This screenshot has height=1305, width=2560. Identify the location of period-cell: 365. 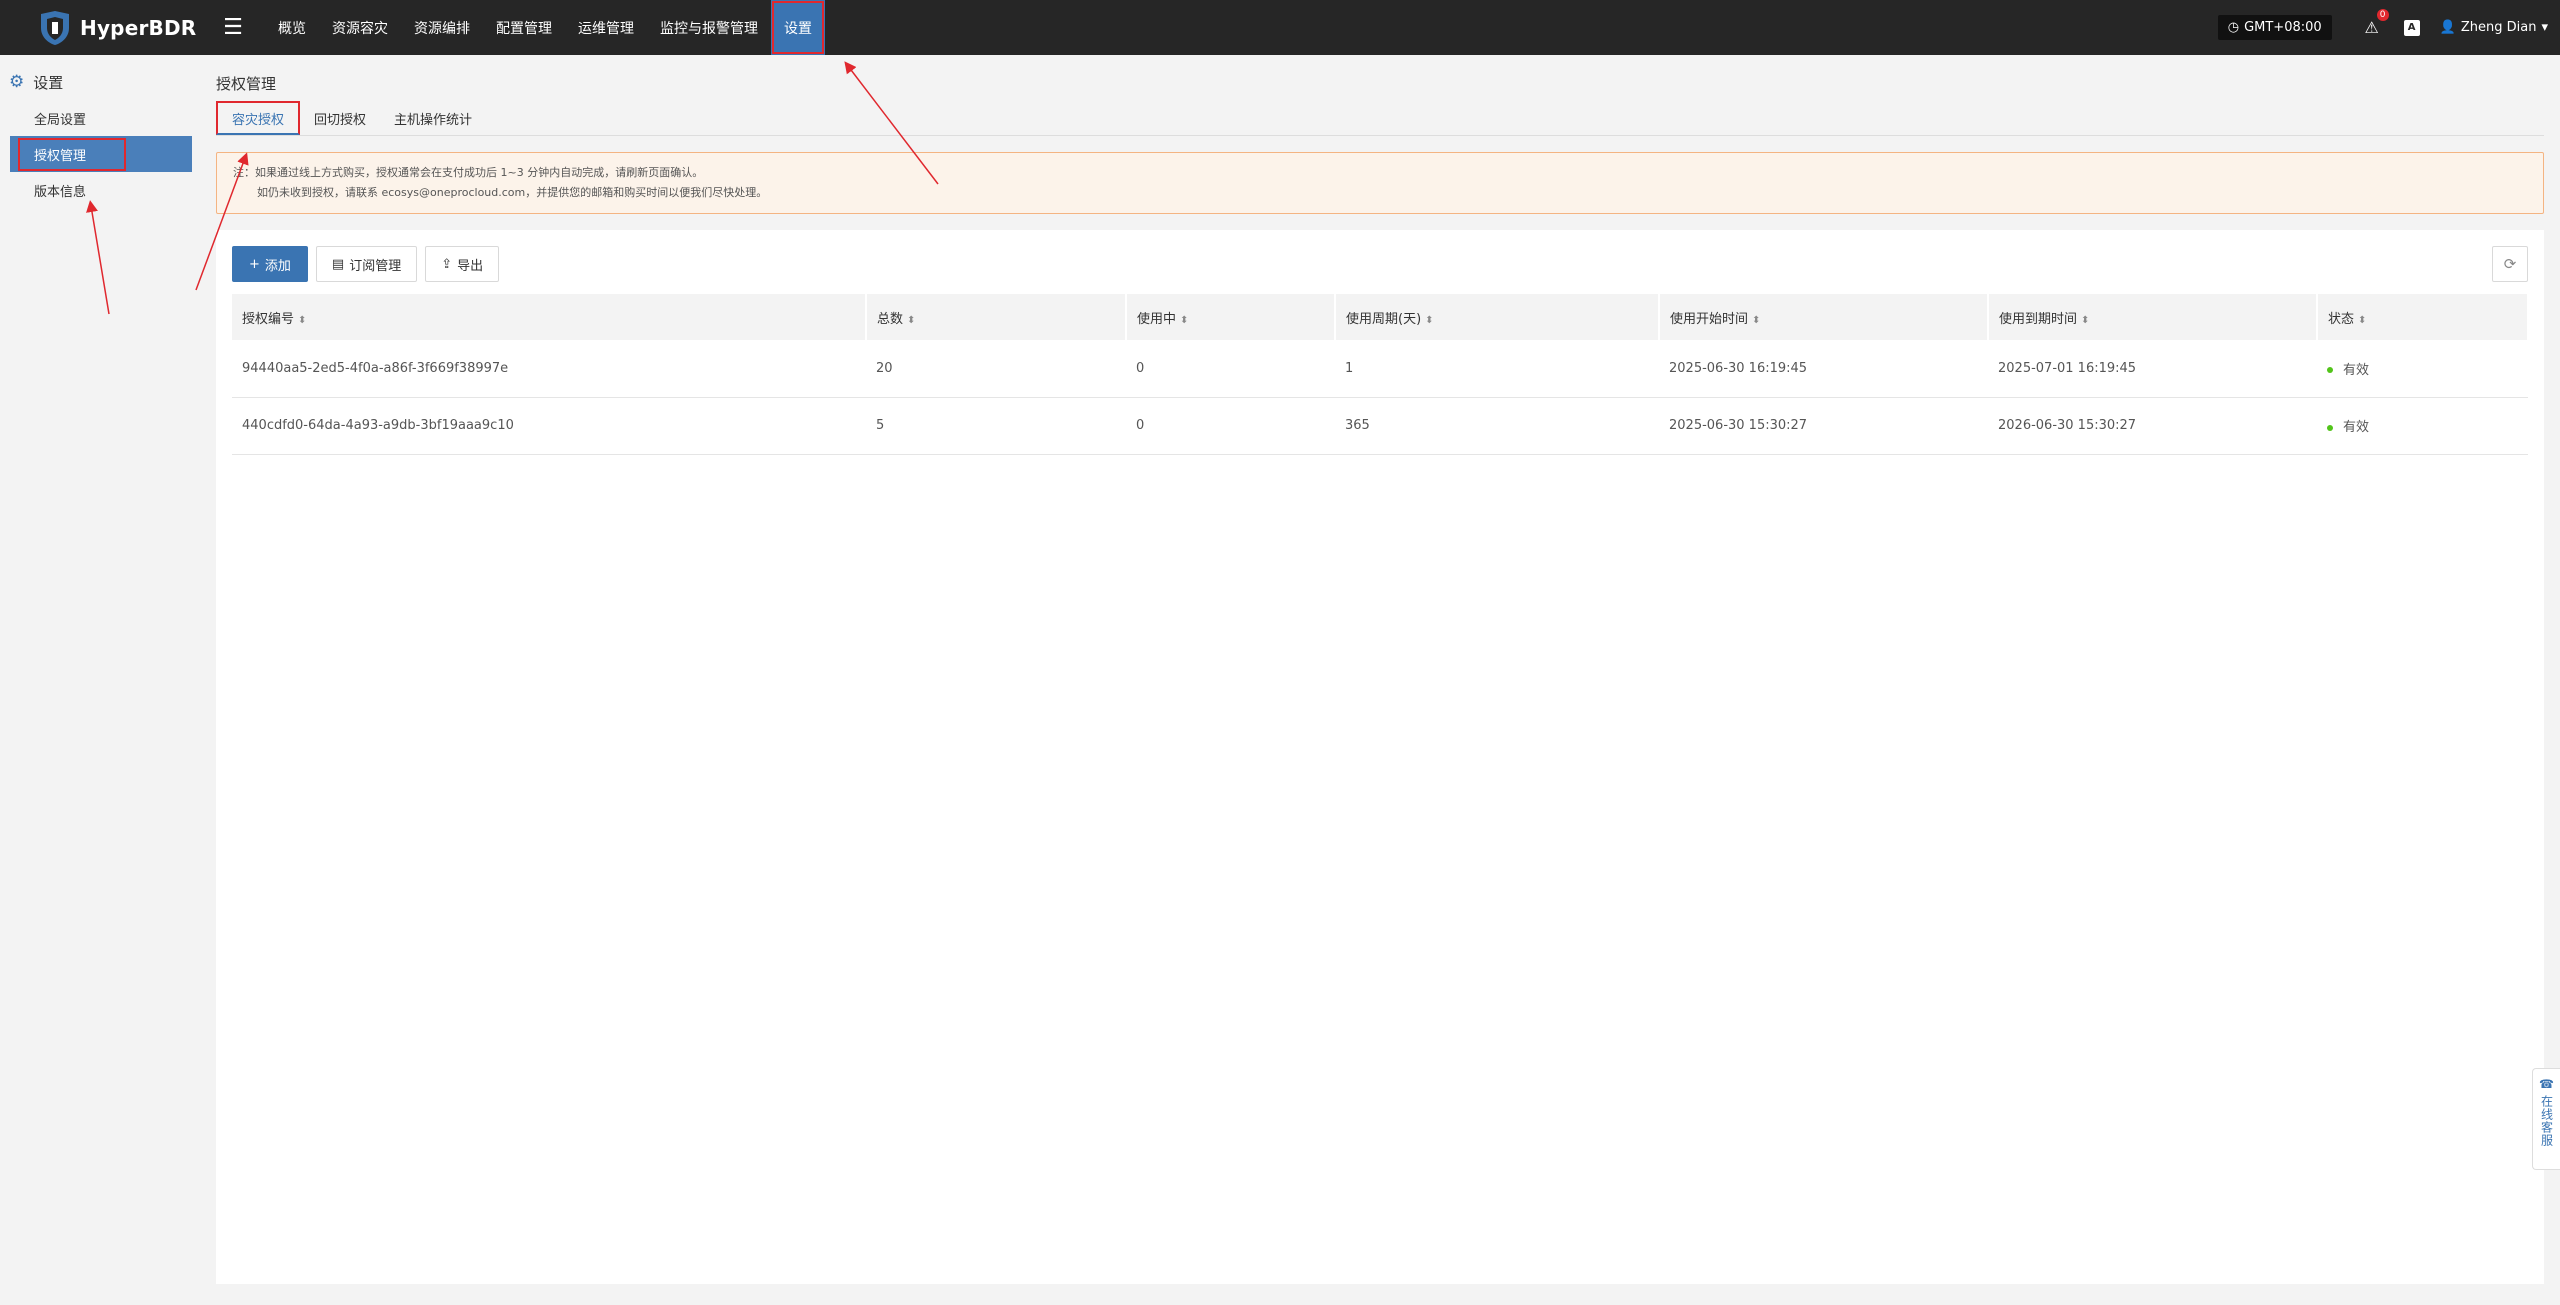
(1357, 425).